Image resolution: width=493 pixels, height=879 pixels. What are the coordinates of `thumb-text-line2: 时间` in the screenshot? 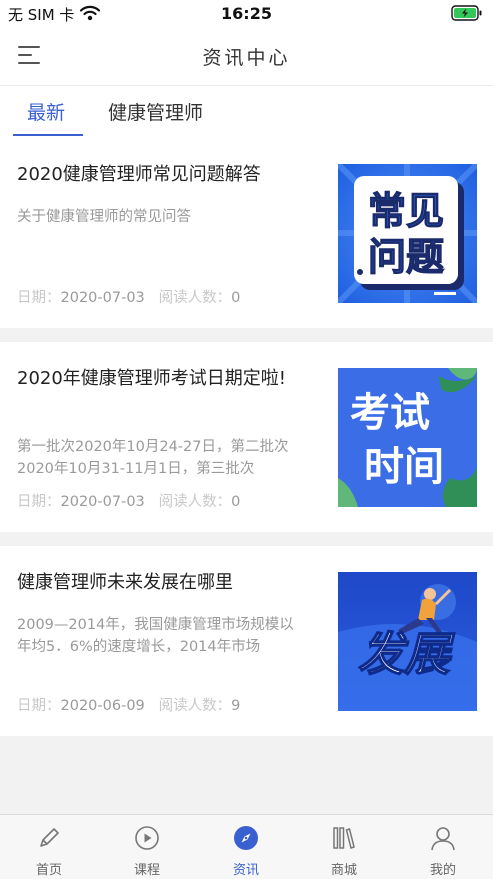 It's located at (404, 467).